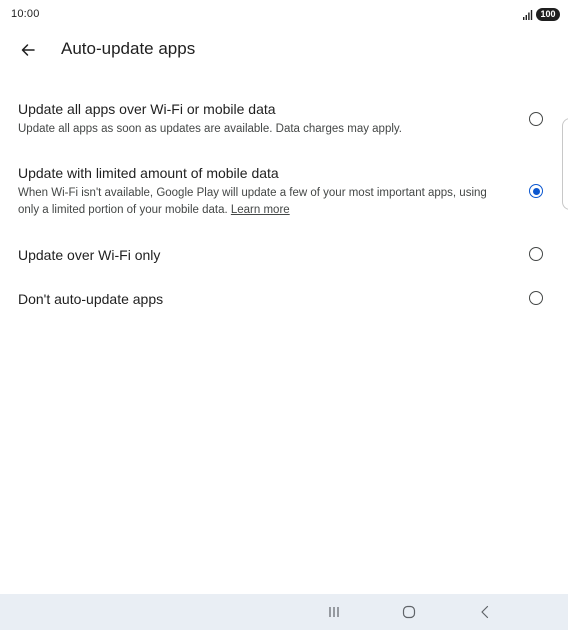 This screenshot has height=630, width=568. I want to click on page-title: Auto-update apps, so click(128, 48).